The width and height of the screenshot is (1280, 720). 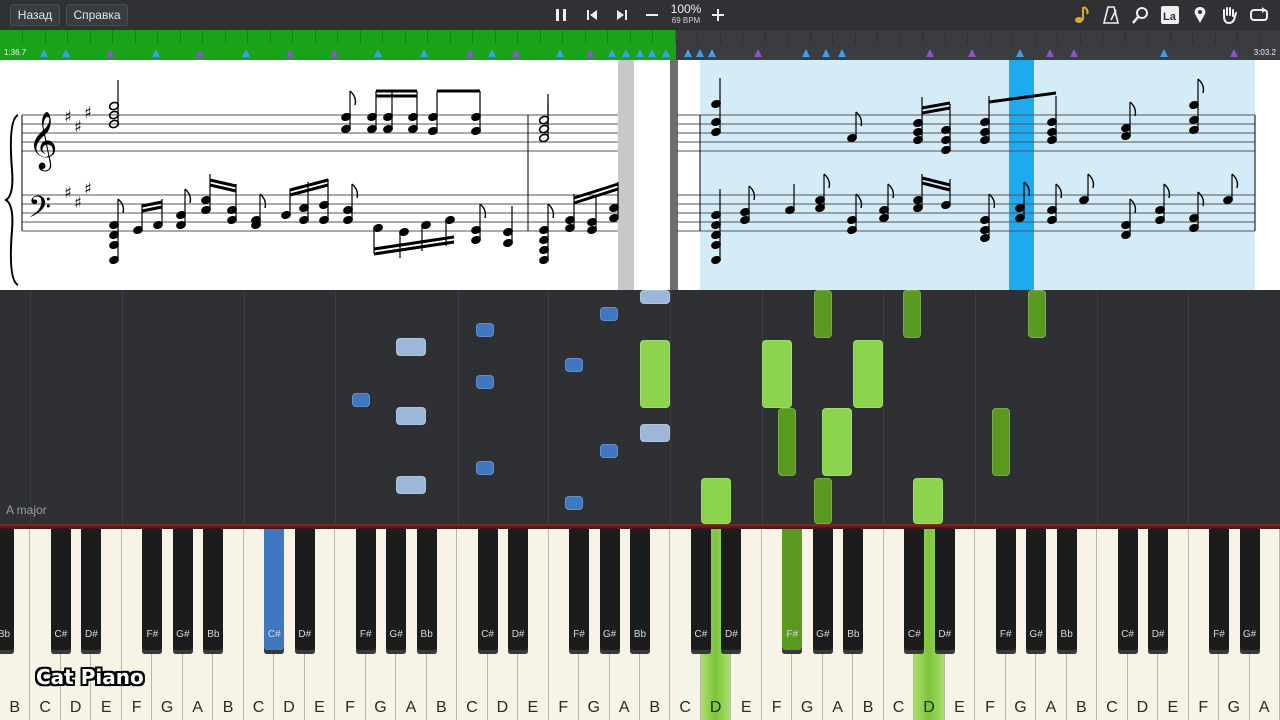 What do you see at coordinates (35, 15) in the screenshot?
I see `back-button: Назад` at bounding box center [35, 15].